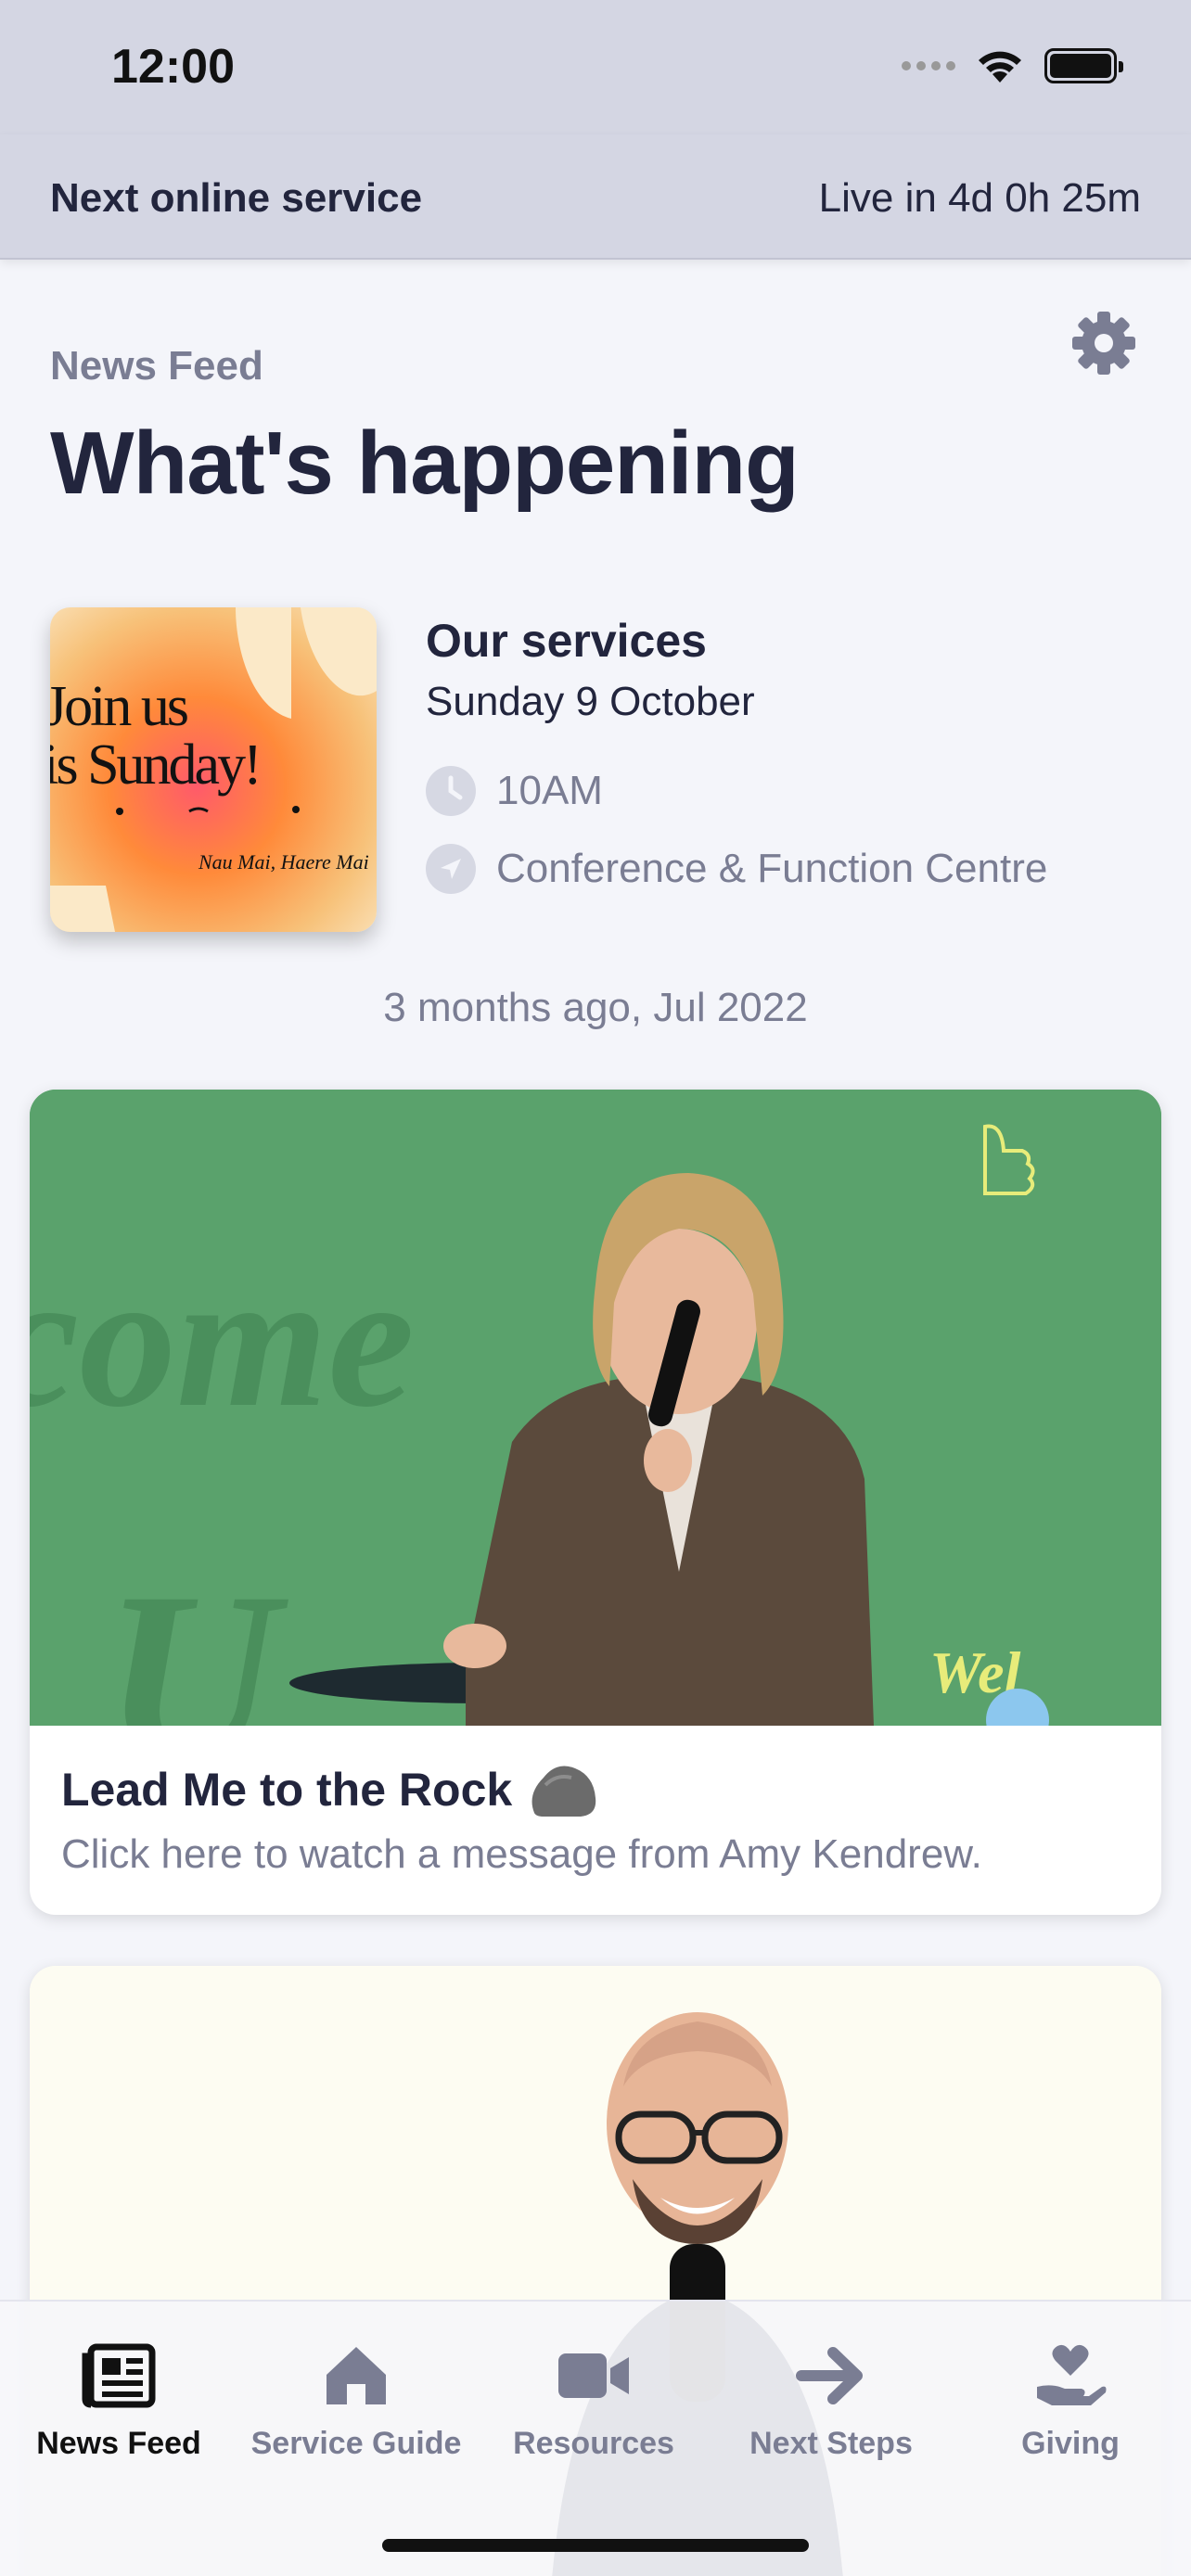  I want to click on status-icons, so click(1012, 66).